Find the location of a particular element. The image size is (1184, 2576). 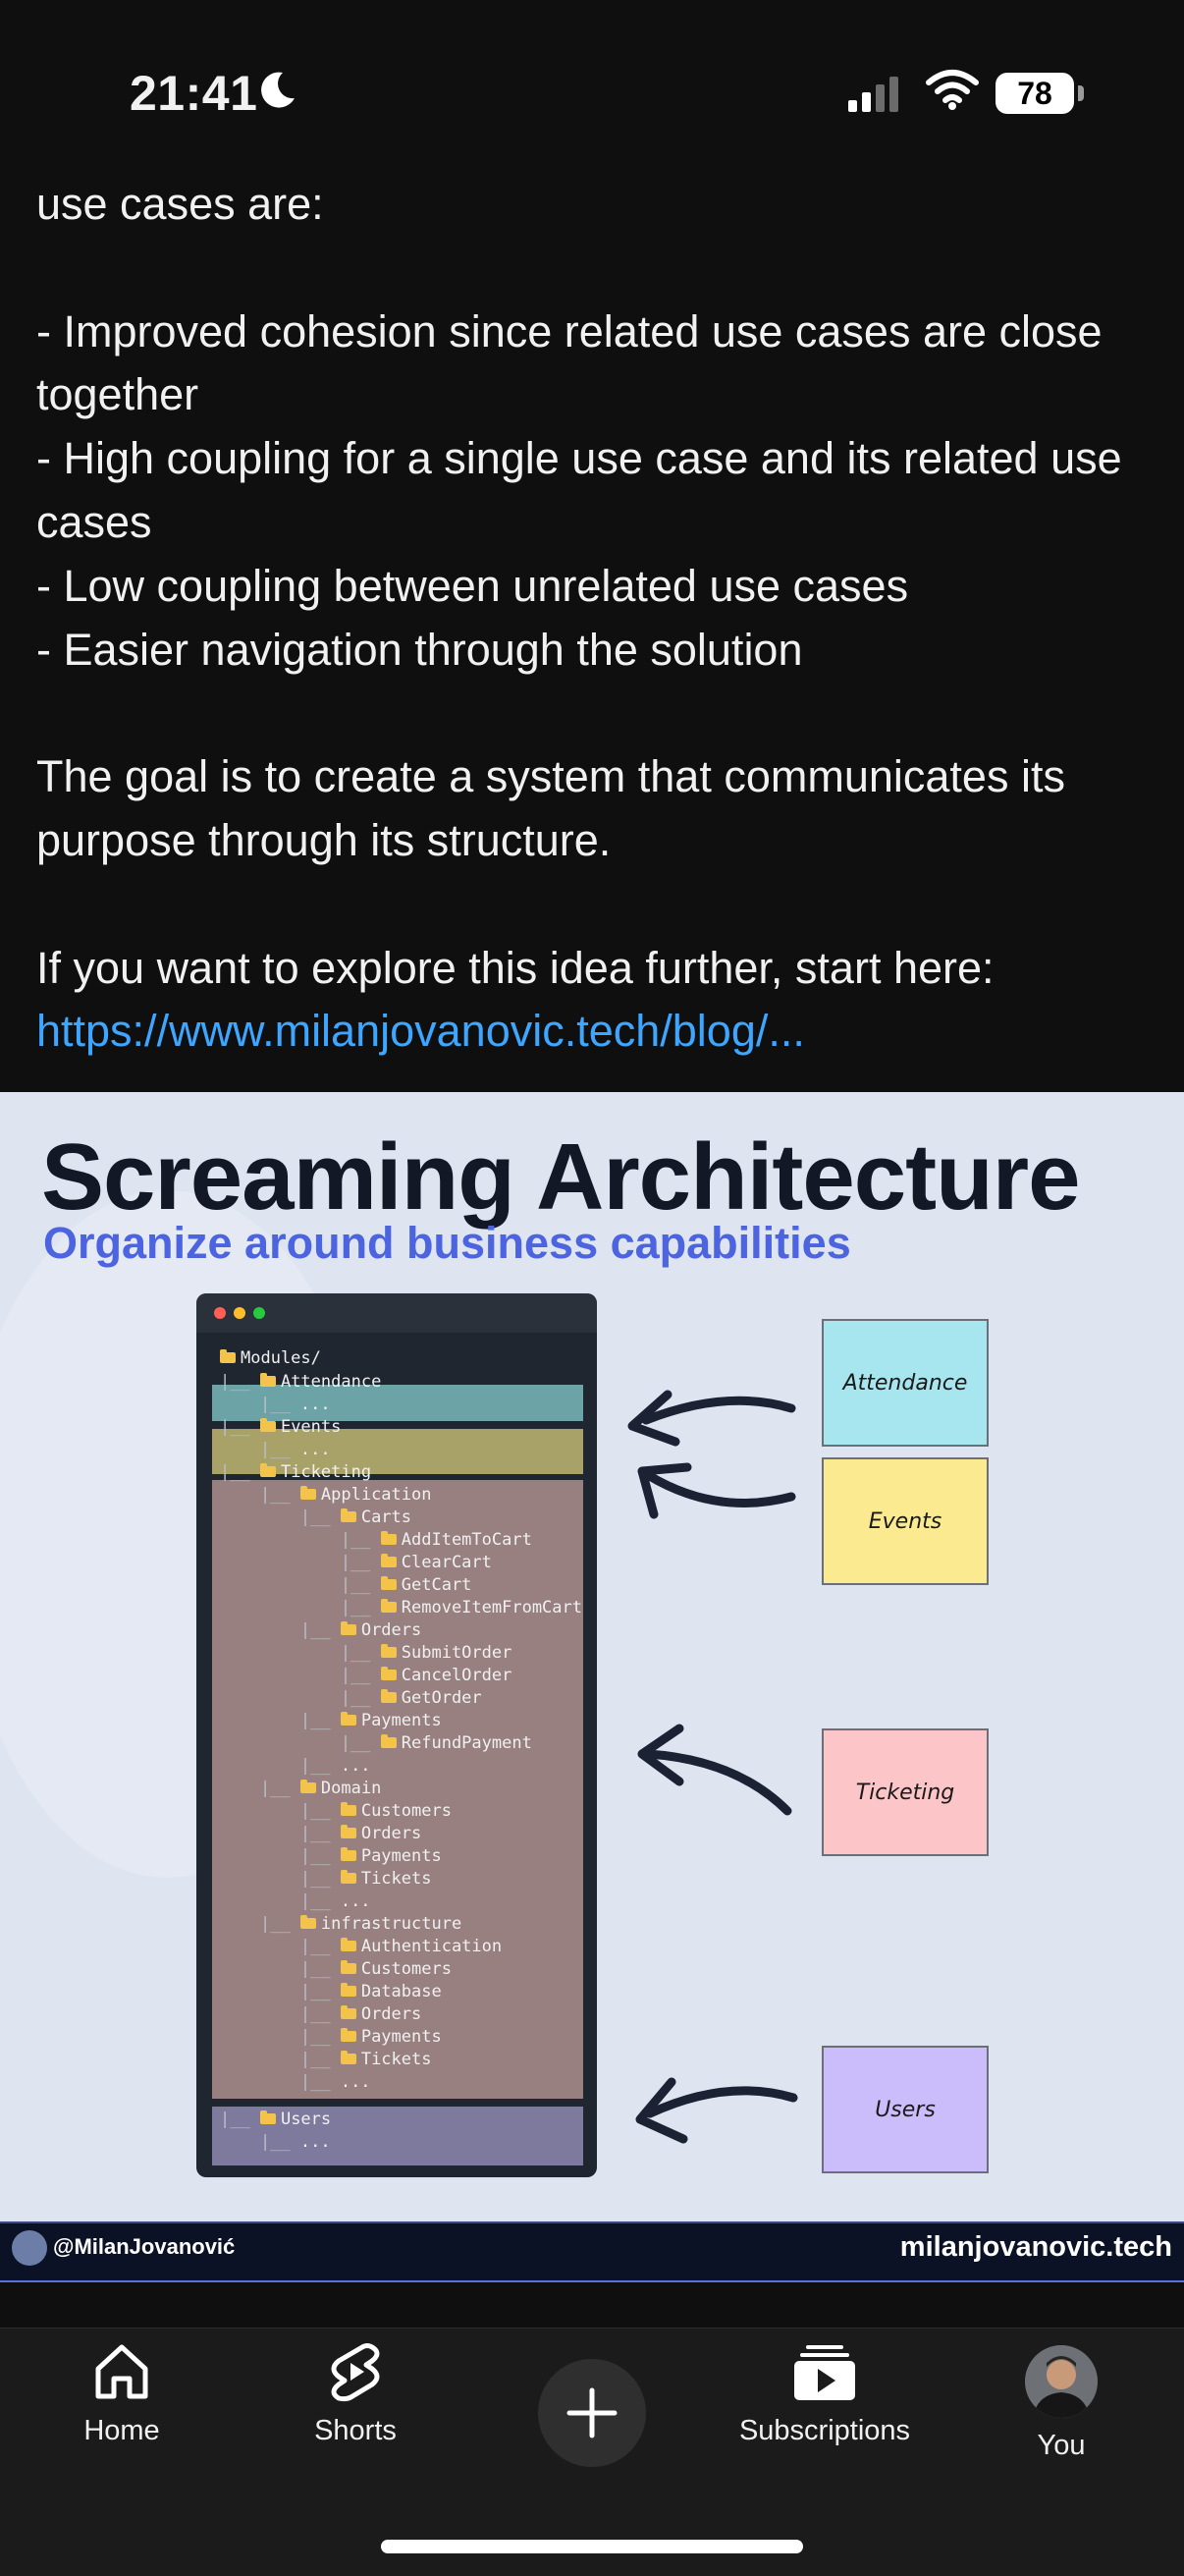

tree-item: |__ CancelOrder is located at coordinates (366, 1675).